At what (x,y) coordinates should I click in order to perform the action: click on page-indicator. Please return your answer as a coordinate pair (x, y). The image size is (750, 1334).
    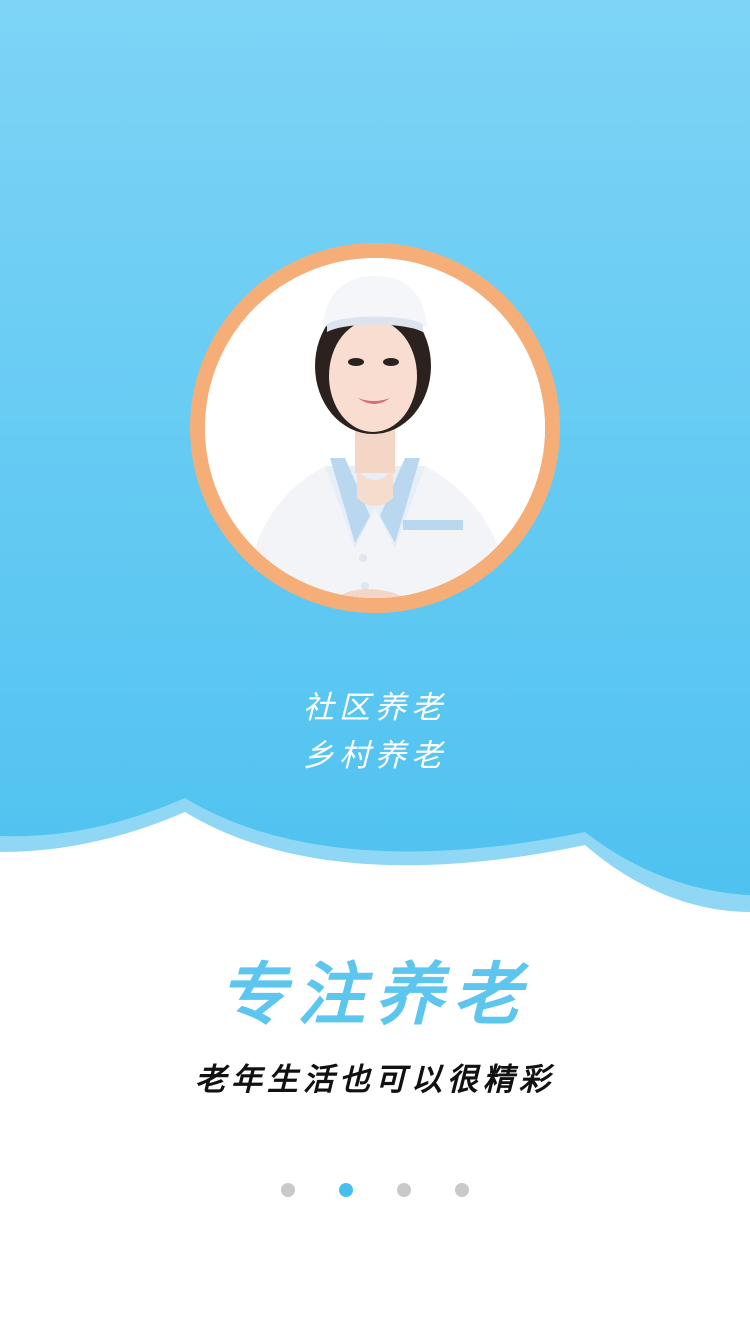
    Looking at the image, I should click on (375, 1191).